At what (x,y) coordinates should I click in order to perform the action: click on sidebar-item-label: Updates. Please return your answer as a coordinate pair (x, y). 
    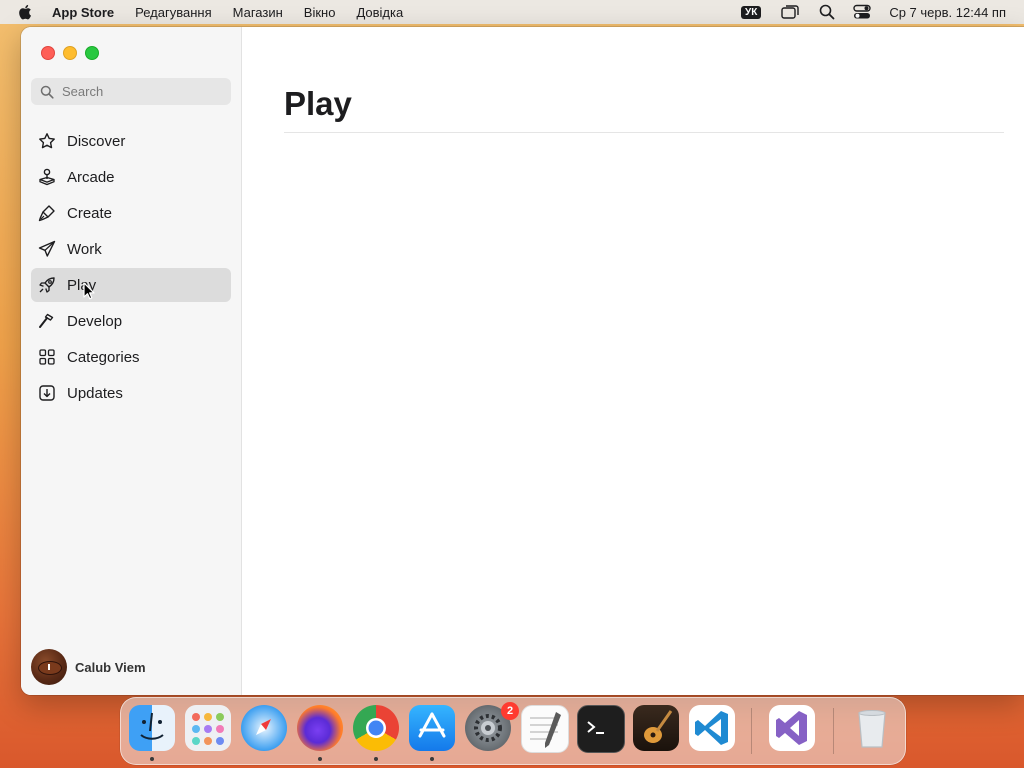
    Looking at the image, I should click on (95, 393).